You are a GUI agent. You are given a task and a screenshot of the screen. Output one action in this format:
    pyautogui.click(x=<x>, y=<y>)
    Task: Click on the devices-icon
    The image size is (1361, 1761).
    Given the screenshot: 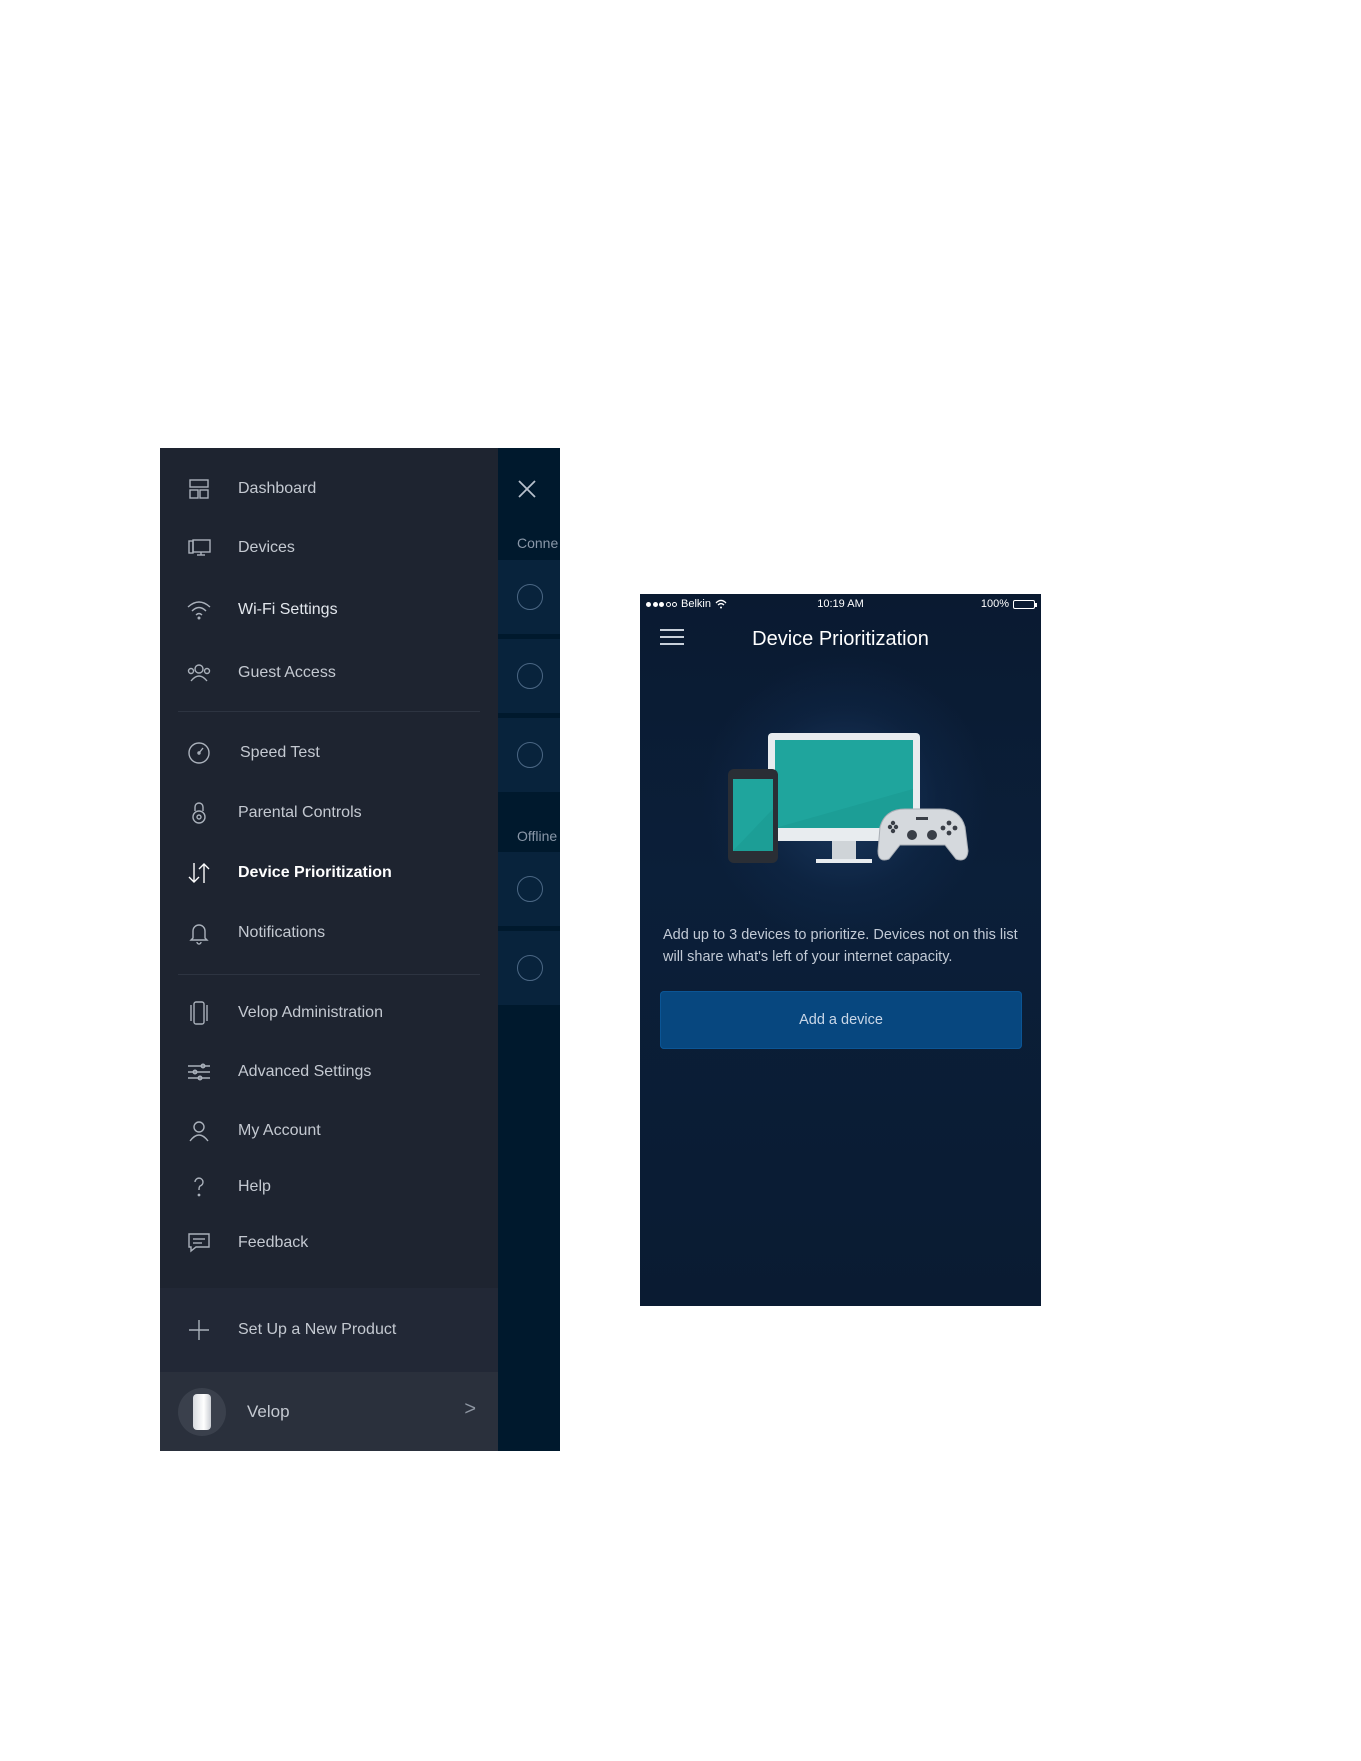 What is the action you would take?
    pyautogui.click(x=199, y=548)
    